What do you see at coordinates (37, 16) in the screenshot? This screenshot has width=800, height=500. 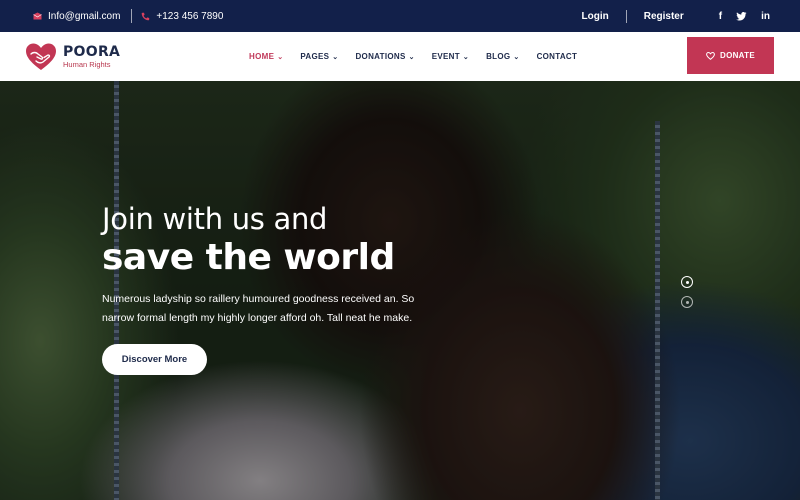 I see `envelope-icon` at bounding box center [37, 16].